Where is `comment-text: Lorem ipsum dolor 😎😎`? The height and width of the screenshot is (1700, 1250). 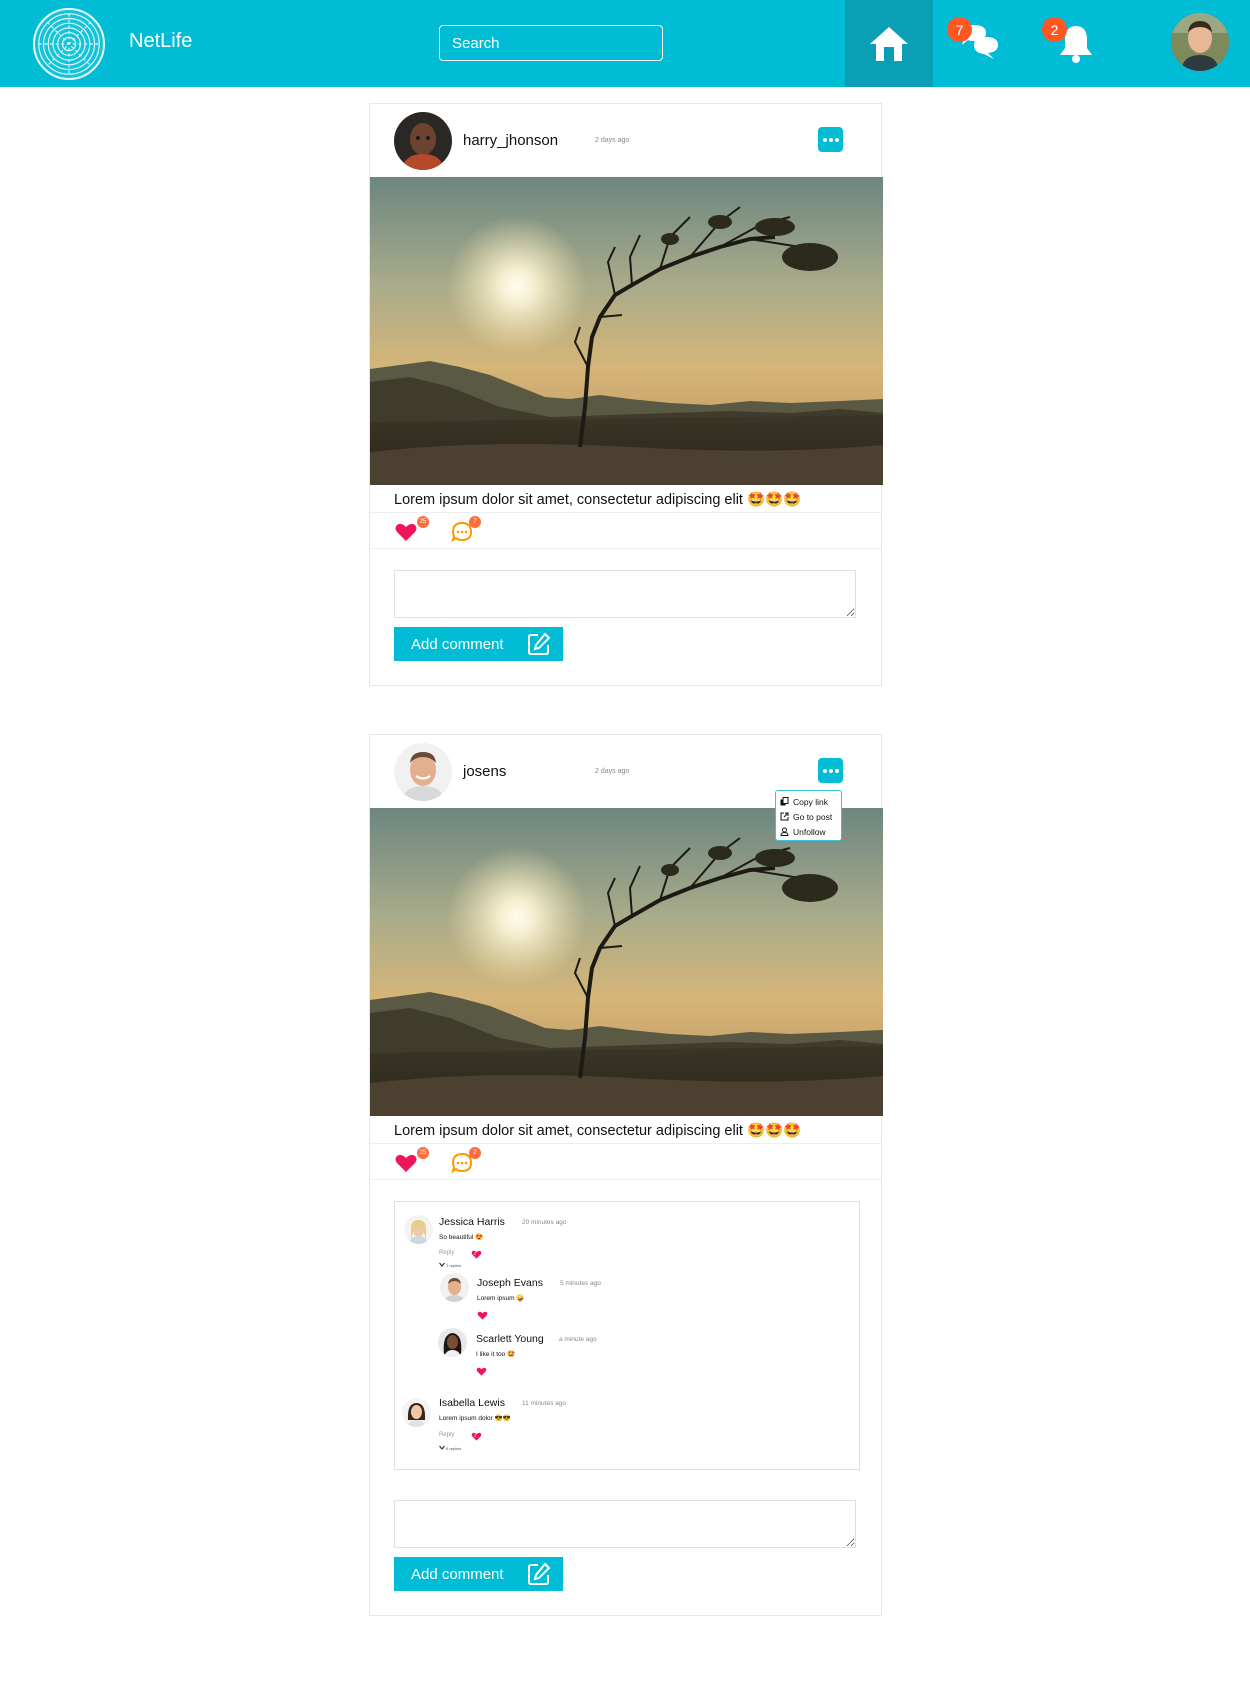
comment-text: Lorem ipsum dolor 😎😎 is located at coordinates (475, 1418).